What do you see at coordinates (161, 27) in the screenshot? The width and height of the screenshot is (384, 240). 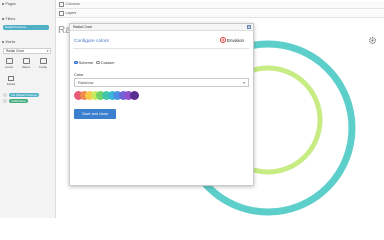 I see `dialog-header: Radial Chart ×` at bounding box center [161, 27].